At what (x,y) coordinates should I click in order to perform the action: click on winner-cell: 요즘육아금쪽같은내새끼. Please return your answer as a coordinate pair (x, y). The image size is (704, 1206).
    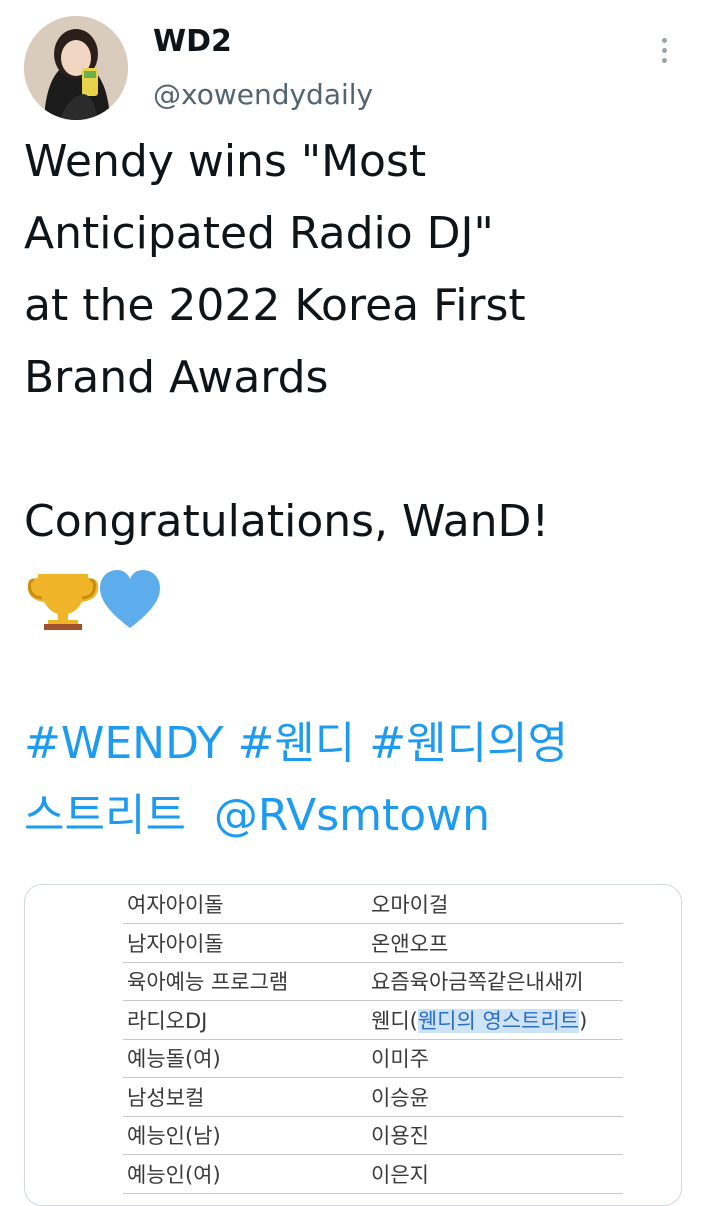
    Looking at the image, I should click on (477, 982).